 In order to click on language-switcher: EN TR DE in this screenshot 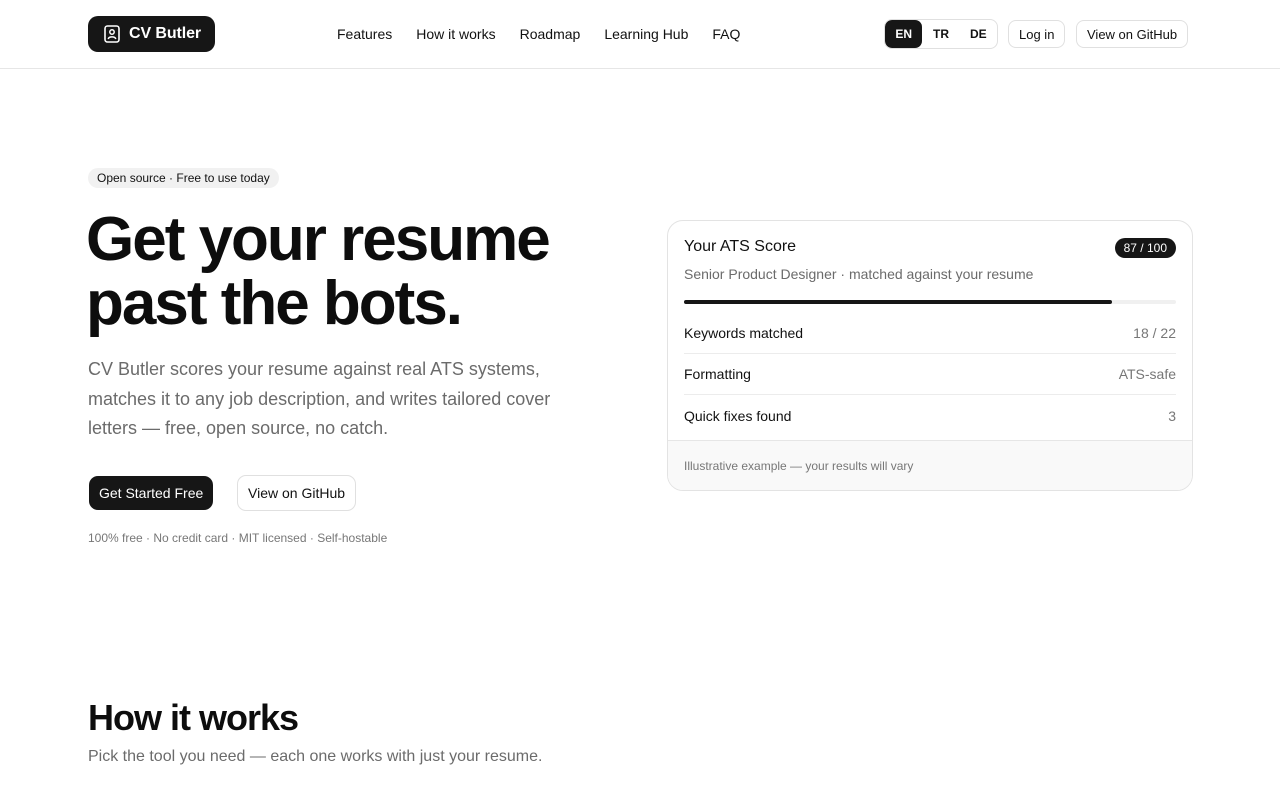, I will do `click(941, 34)`.